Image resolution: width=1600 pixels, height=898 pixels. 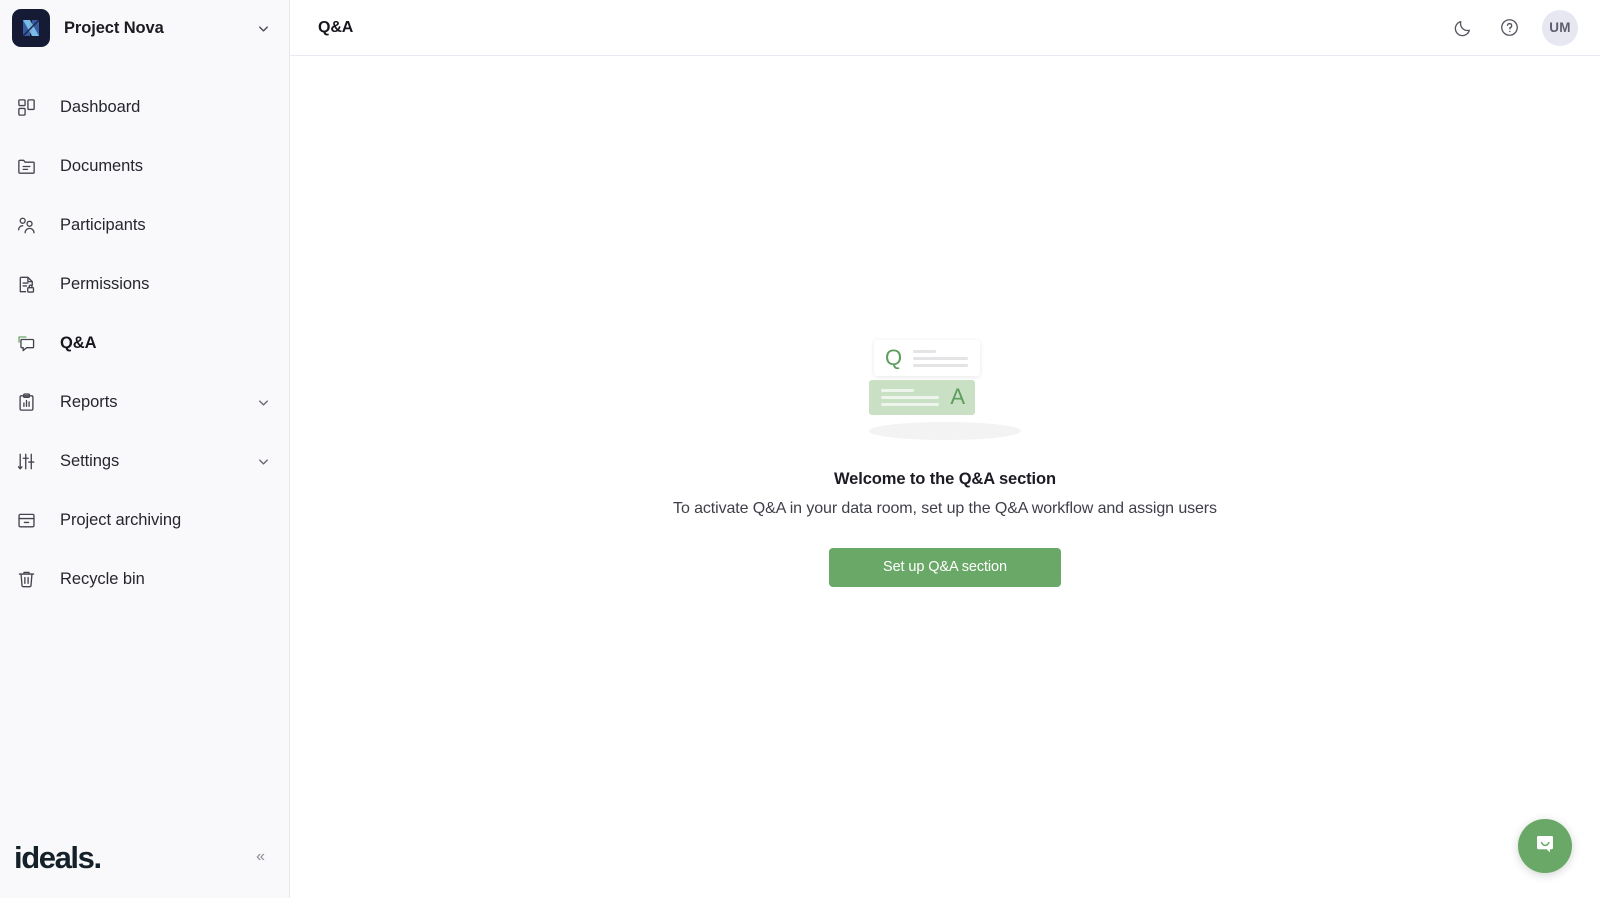 What do you see at coordinates (1509, 28) in the screenshot?
I see `question-circle-icon` at bounding box center [1509, 28].